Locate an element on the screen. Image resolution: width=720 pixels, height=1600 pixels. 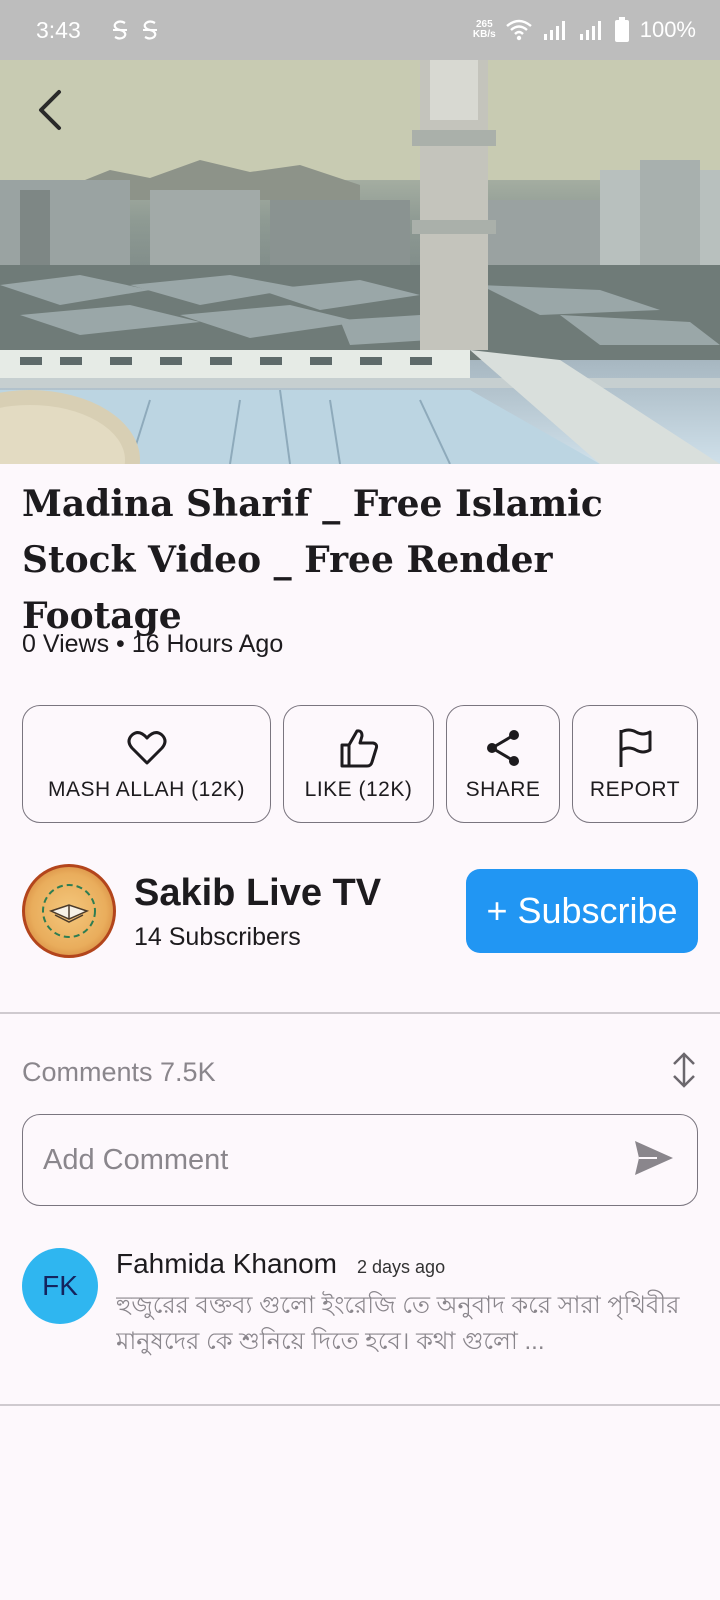
share-label: SHARE is located at coordinates (503, 789).